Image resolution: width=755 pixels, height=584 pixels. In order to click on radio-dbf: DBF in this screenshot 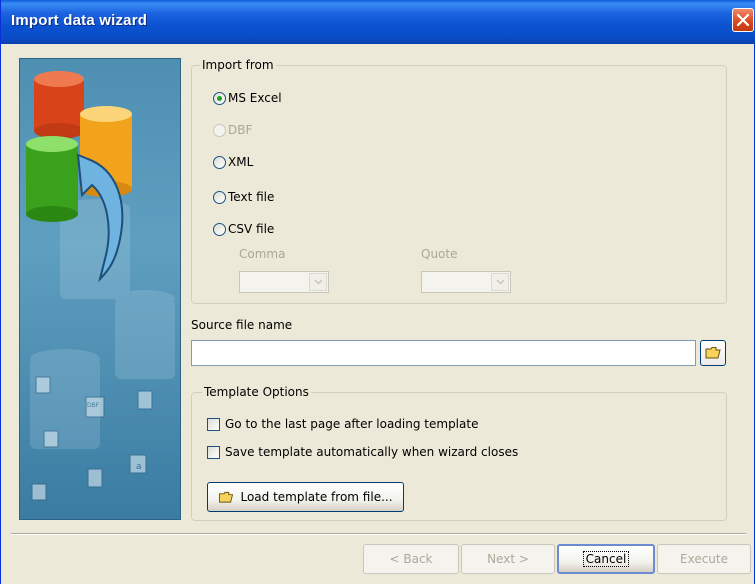, I will do `click(232, 130)`.